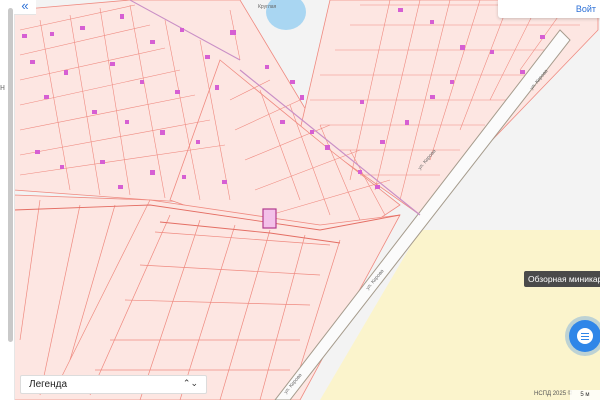 Image resolution: width=600 pixels, height=400 pixels. Describe the element at coordinates (113, 384) in the screenshot. I see `legend-dropdown: Легенда ⌃⌄` at that location.